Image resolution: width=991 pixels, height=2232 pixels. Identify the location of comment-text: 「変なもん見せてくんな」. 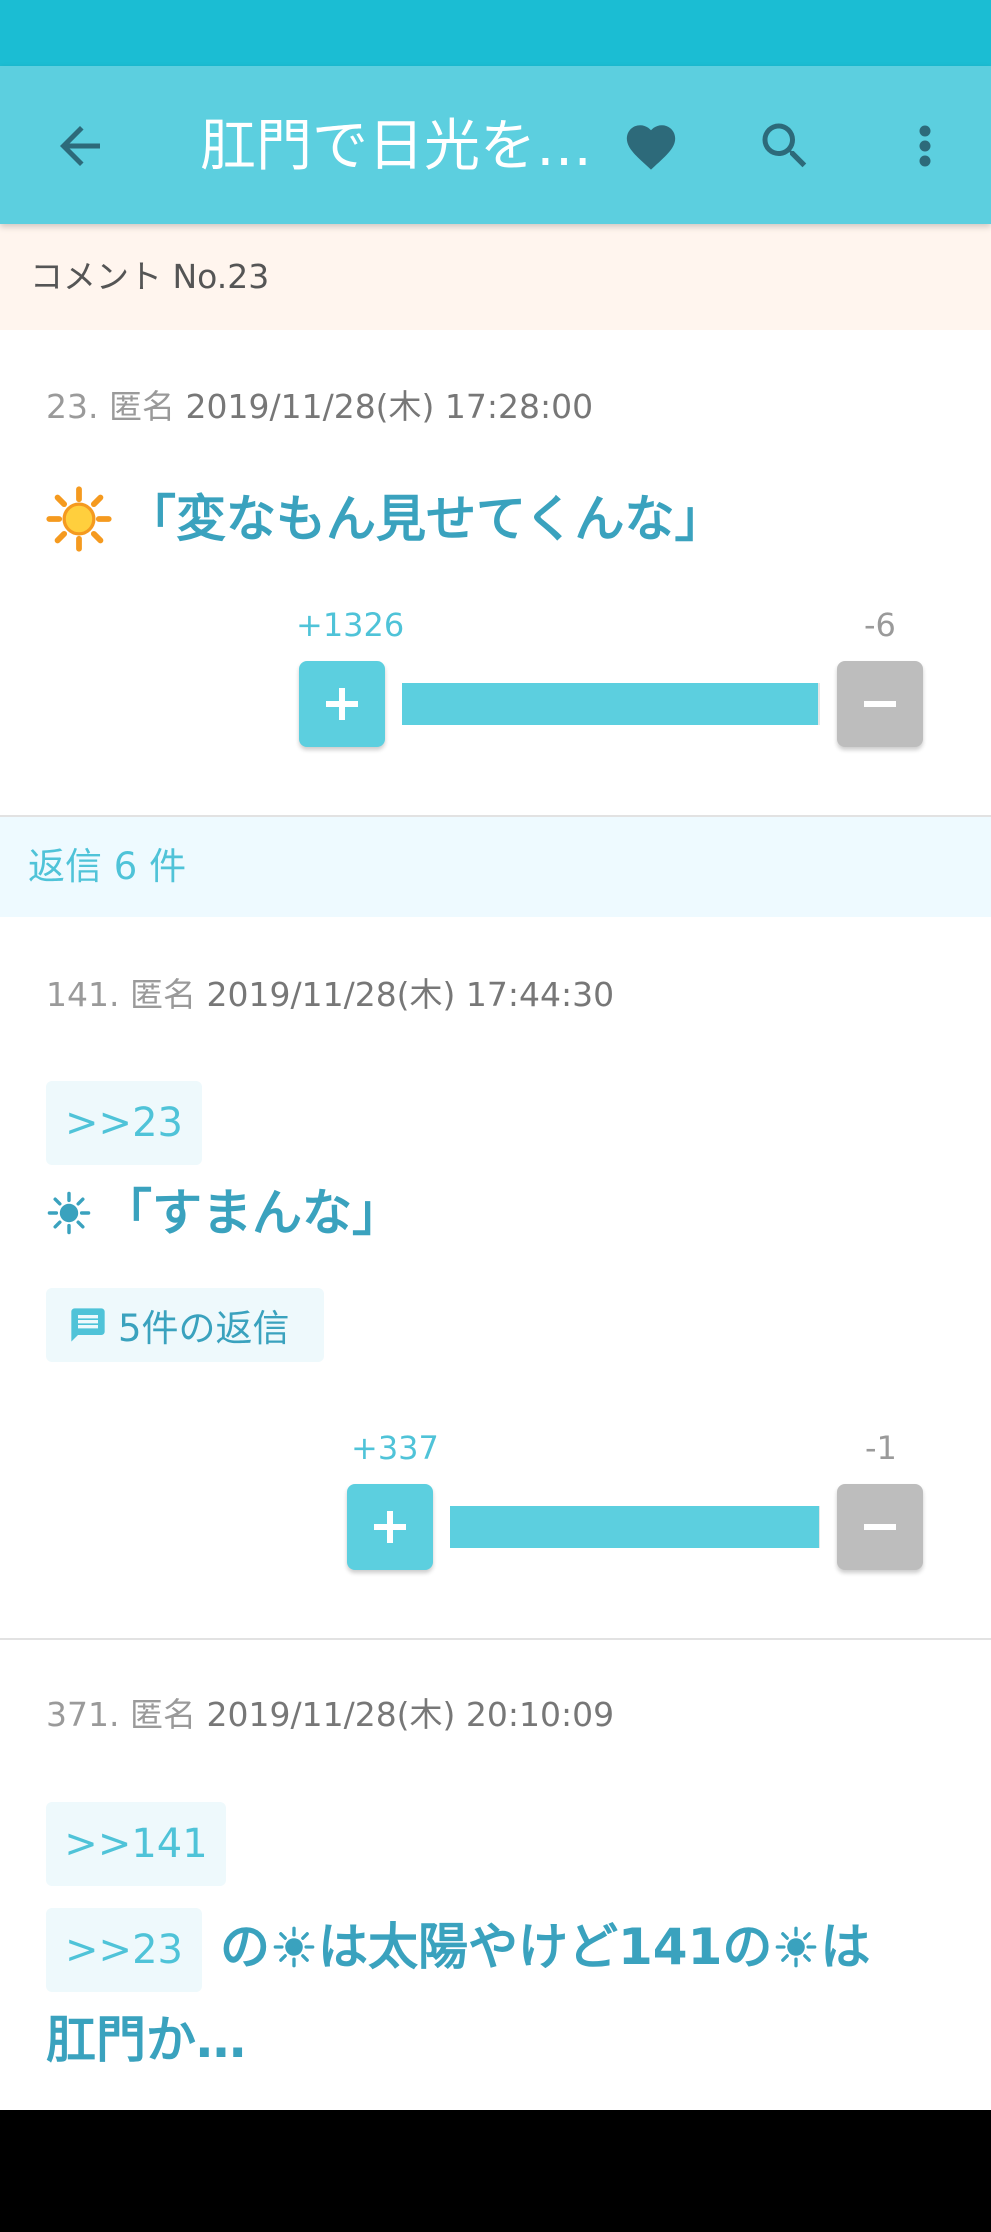
(425, 519).